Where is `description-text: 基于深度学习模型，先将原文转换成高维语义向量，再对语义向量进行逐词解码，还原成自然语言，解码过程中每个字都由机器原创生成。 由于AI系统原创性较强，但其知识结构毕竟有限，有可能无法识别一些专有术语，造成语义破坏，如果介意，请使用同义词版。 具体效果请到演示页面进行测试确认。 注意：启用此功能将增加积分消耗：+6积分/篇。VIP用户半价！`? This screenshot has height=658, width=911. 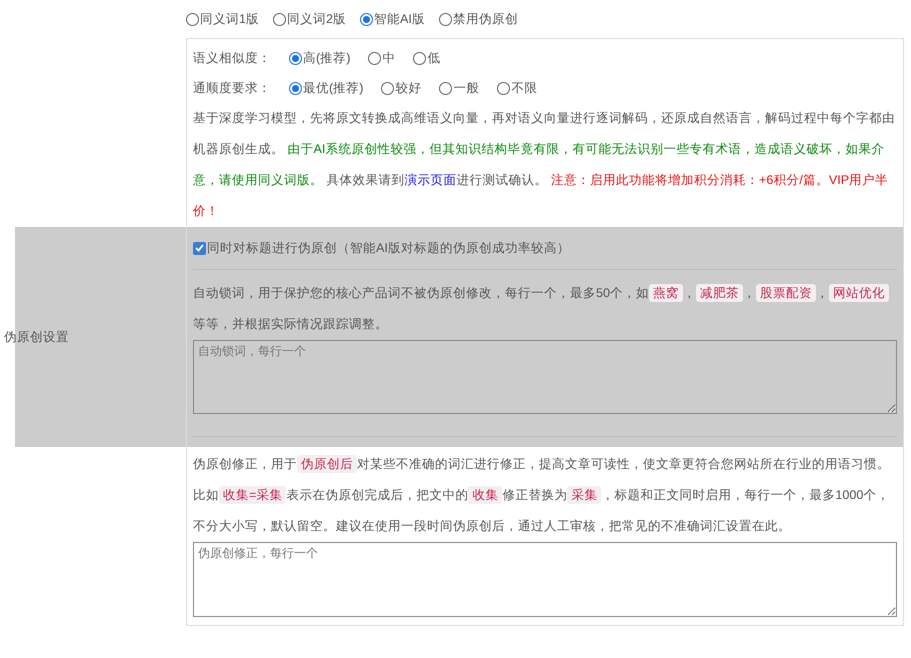 description-text: 基于深度学习模型，先将原文转换成高维语义向量，再对语义向量进行逐词解码，还原成自然语言，解码过程中每个字都由机器原创生成。 由于AI系统原创性较强，但其知识结构毕竟有限，有可能无法识别一些专有术语，造成语义破坏，如果介意，请使用同义词版。 具体效果请到演示页面进行测试确认。 注意：启用此功能将增加积分消耗：+6积分/篇。VIP用户半价！ is located at coordinates (544, 165).